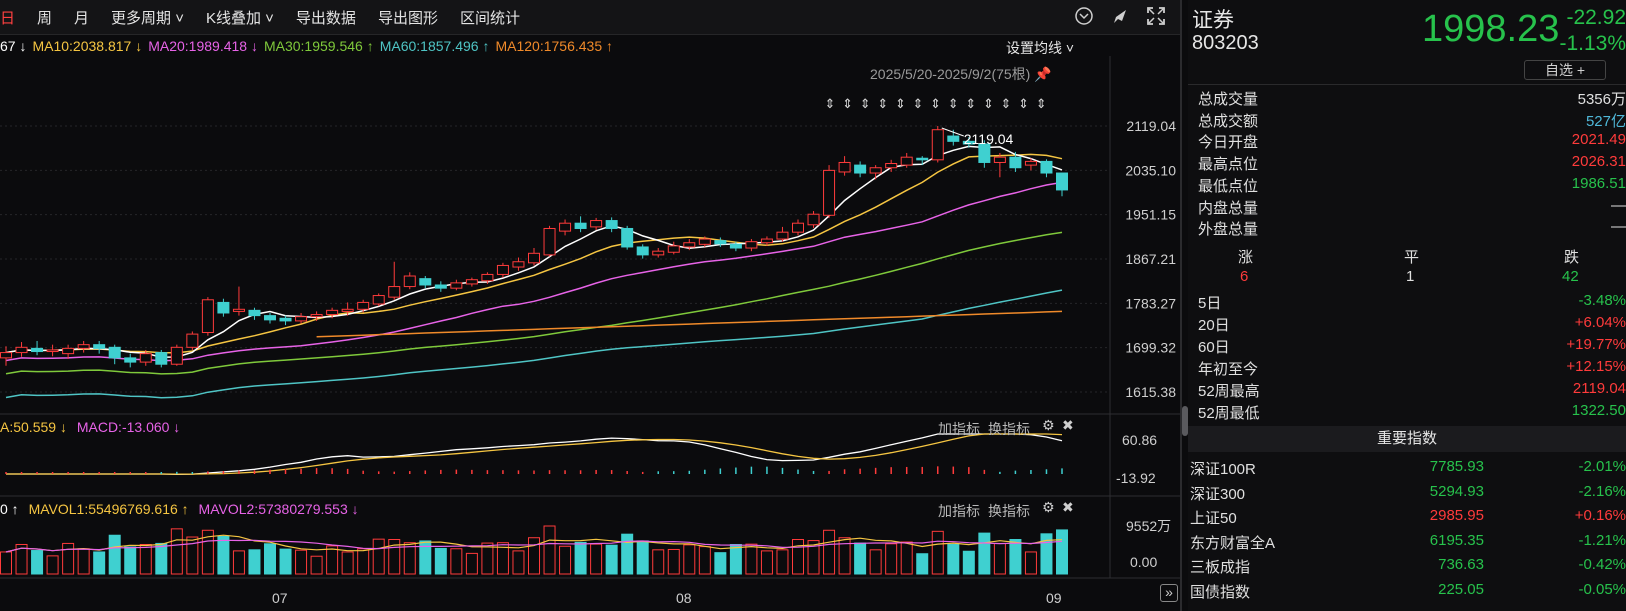 This screenshot has width=1626, height=611. Describe the element at coordinates (1407, 544) in the screenshot. I see `index-row: 东方财富全A 6195.35 -1.21%` at that location.